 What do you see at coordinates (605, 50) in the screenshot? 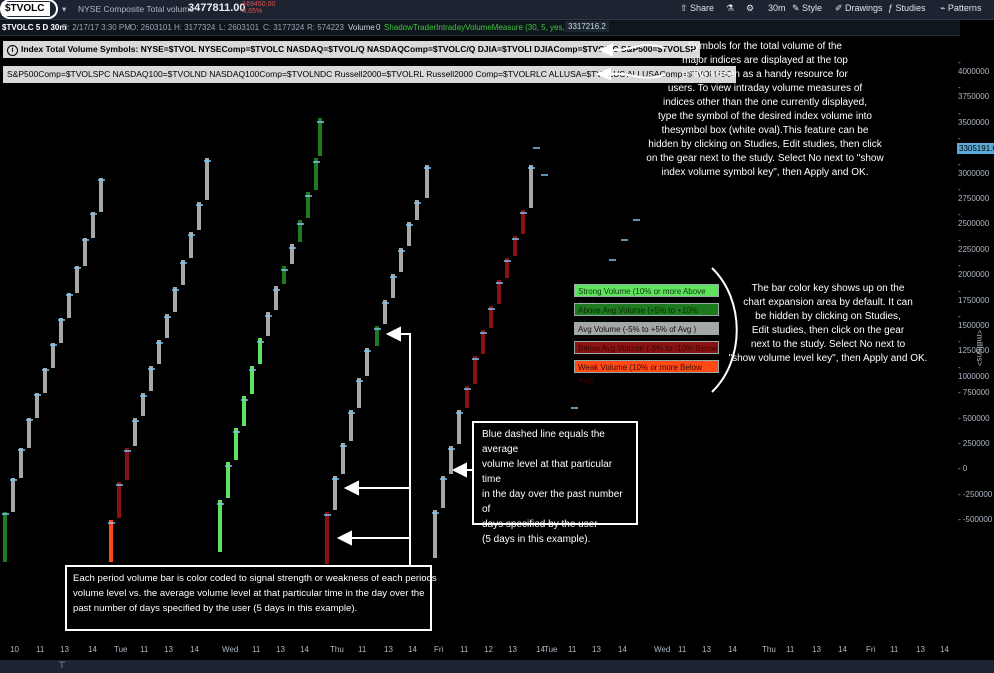
I see `symbol-key-arrow-head` at bounding box center [605, 50].